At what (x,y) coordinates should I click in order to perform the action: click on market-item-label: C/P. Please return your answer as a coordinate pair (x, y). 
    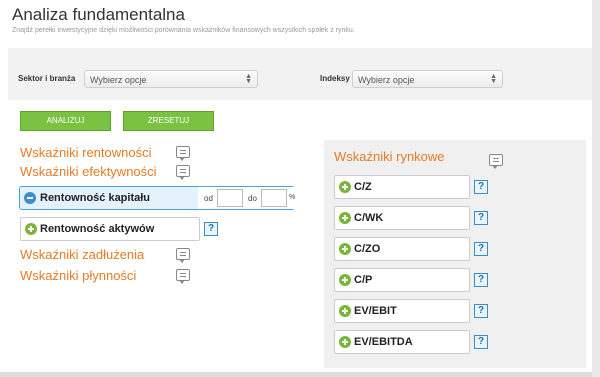
    Looking at the image, I should click on (363, 280).